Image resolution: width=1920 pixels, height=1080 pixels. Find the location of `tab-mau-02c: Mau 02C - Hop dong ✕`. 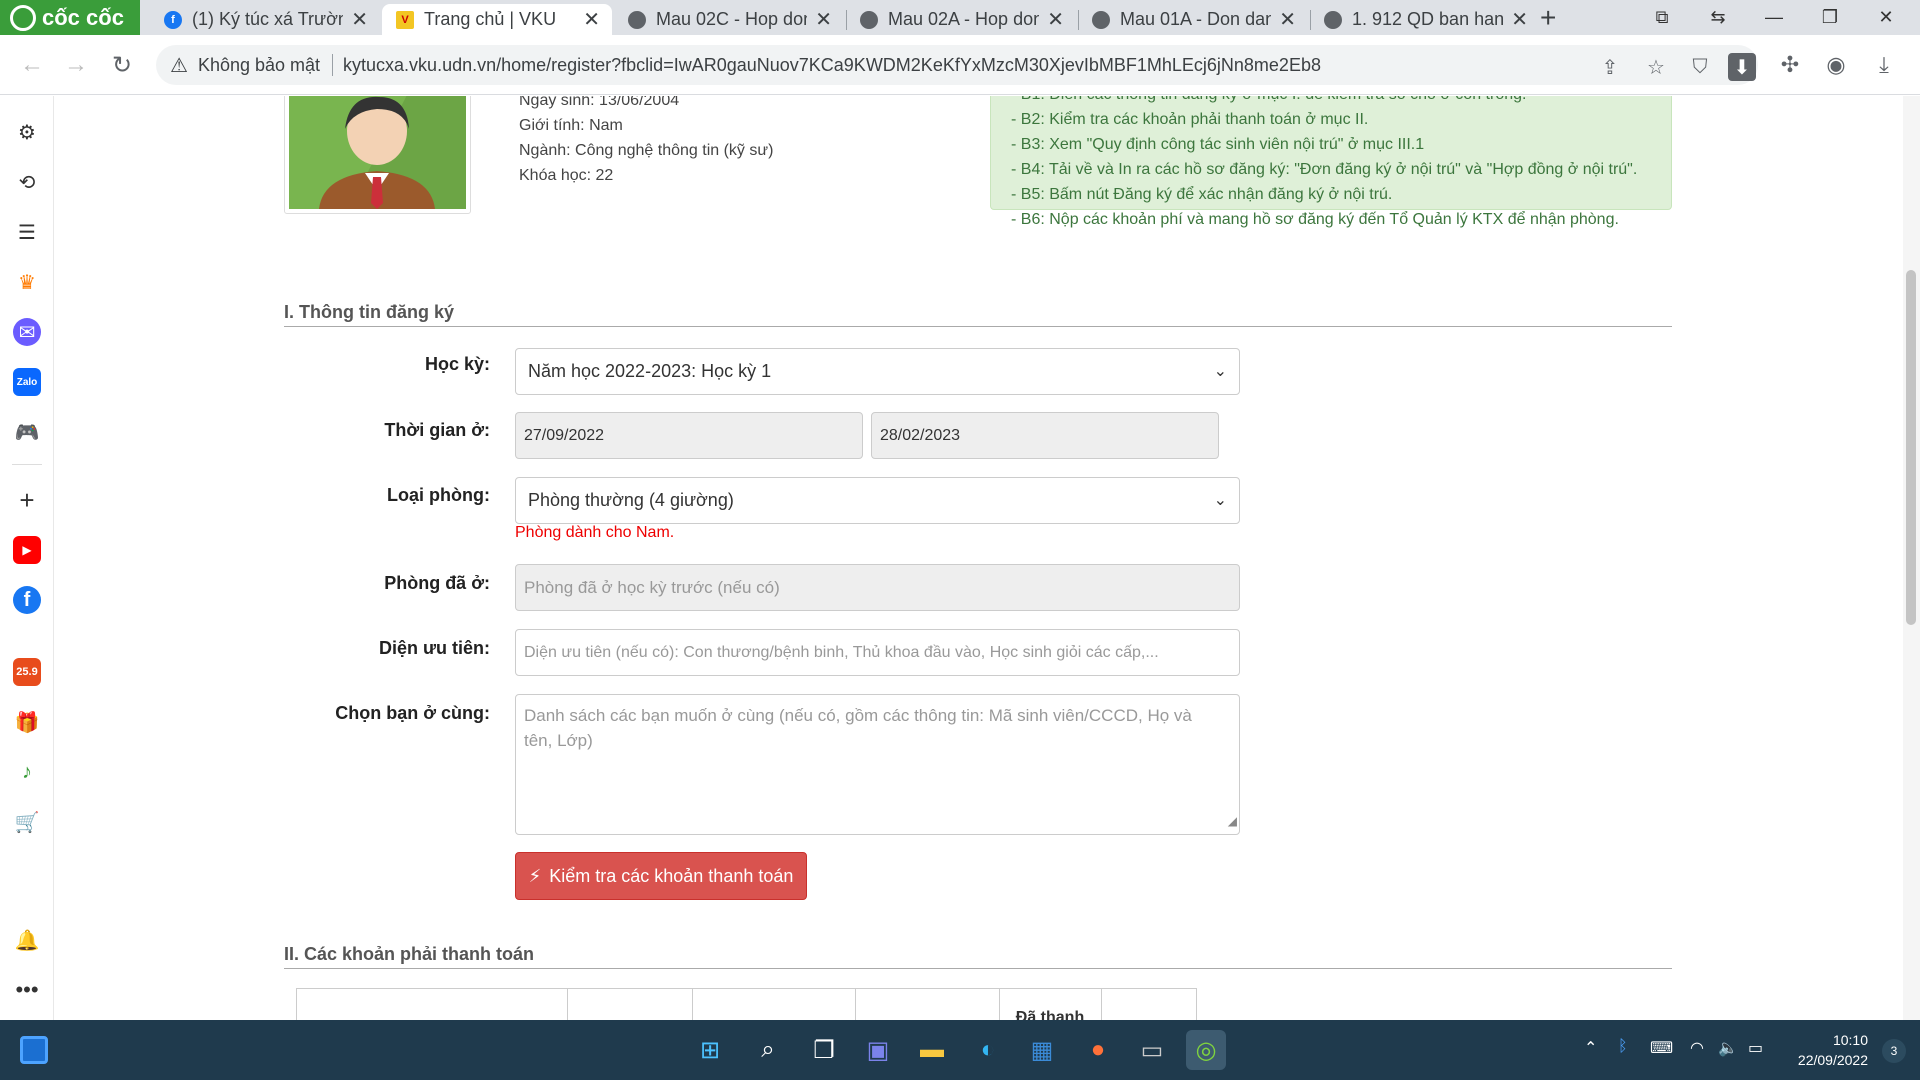

tab-mau-02c: Mau 02C - Hop dong ✕ is located at coordinates (729, 19).